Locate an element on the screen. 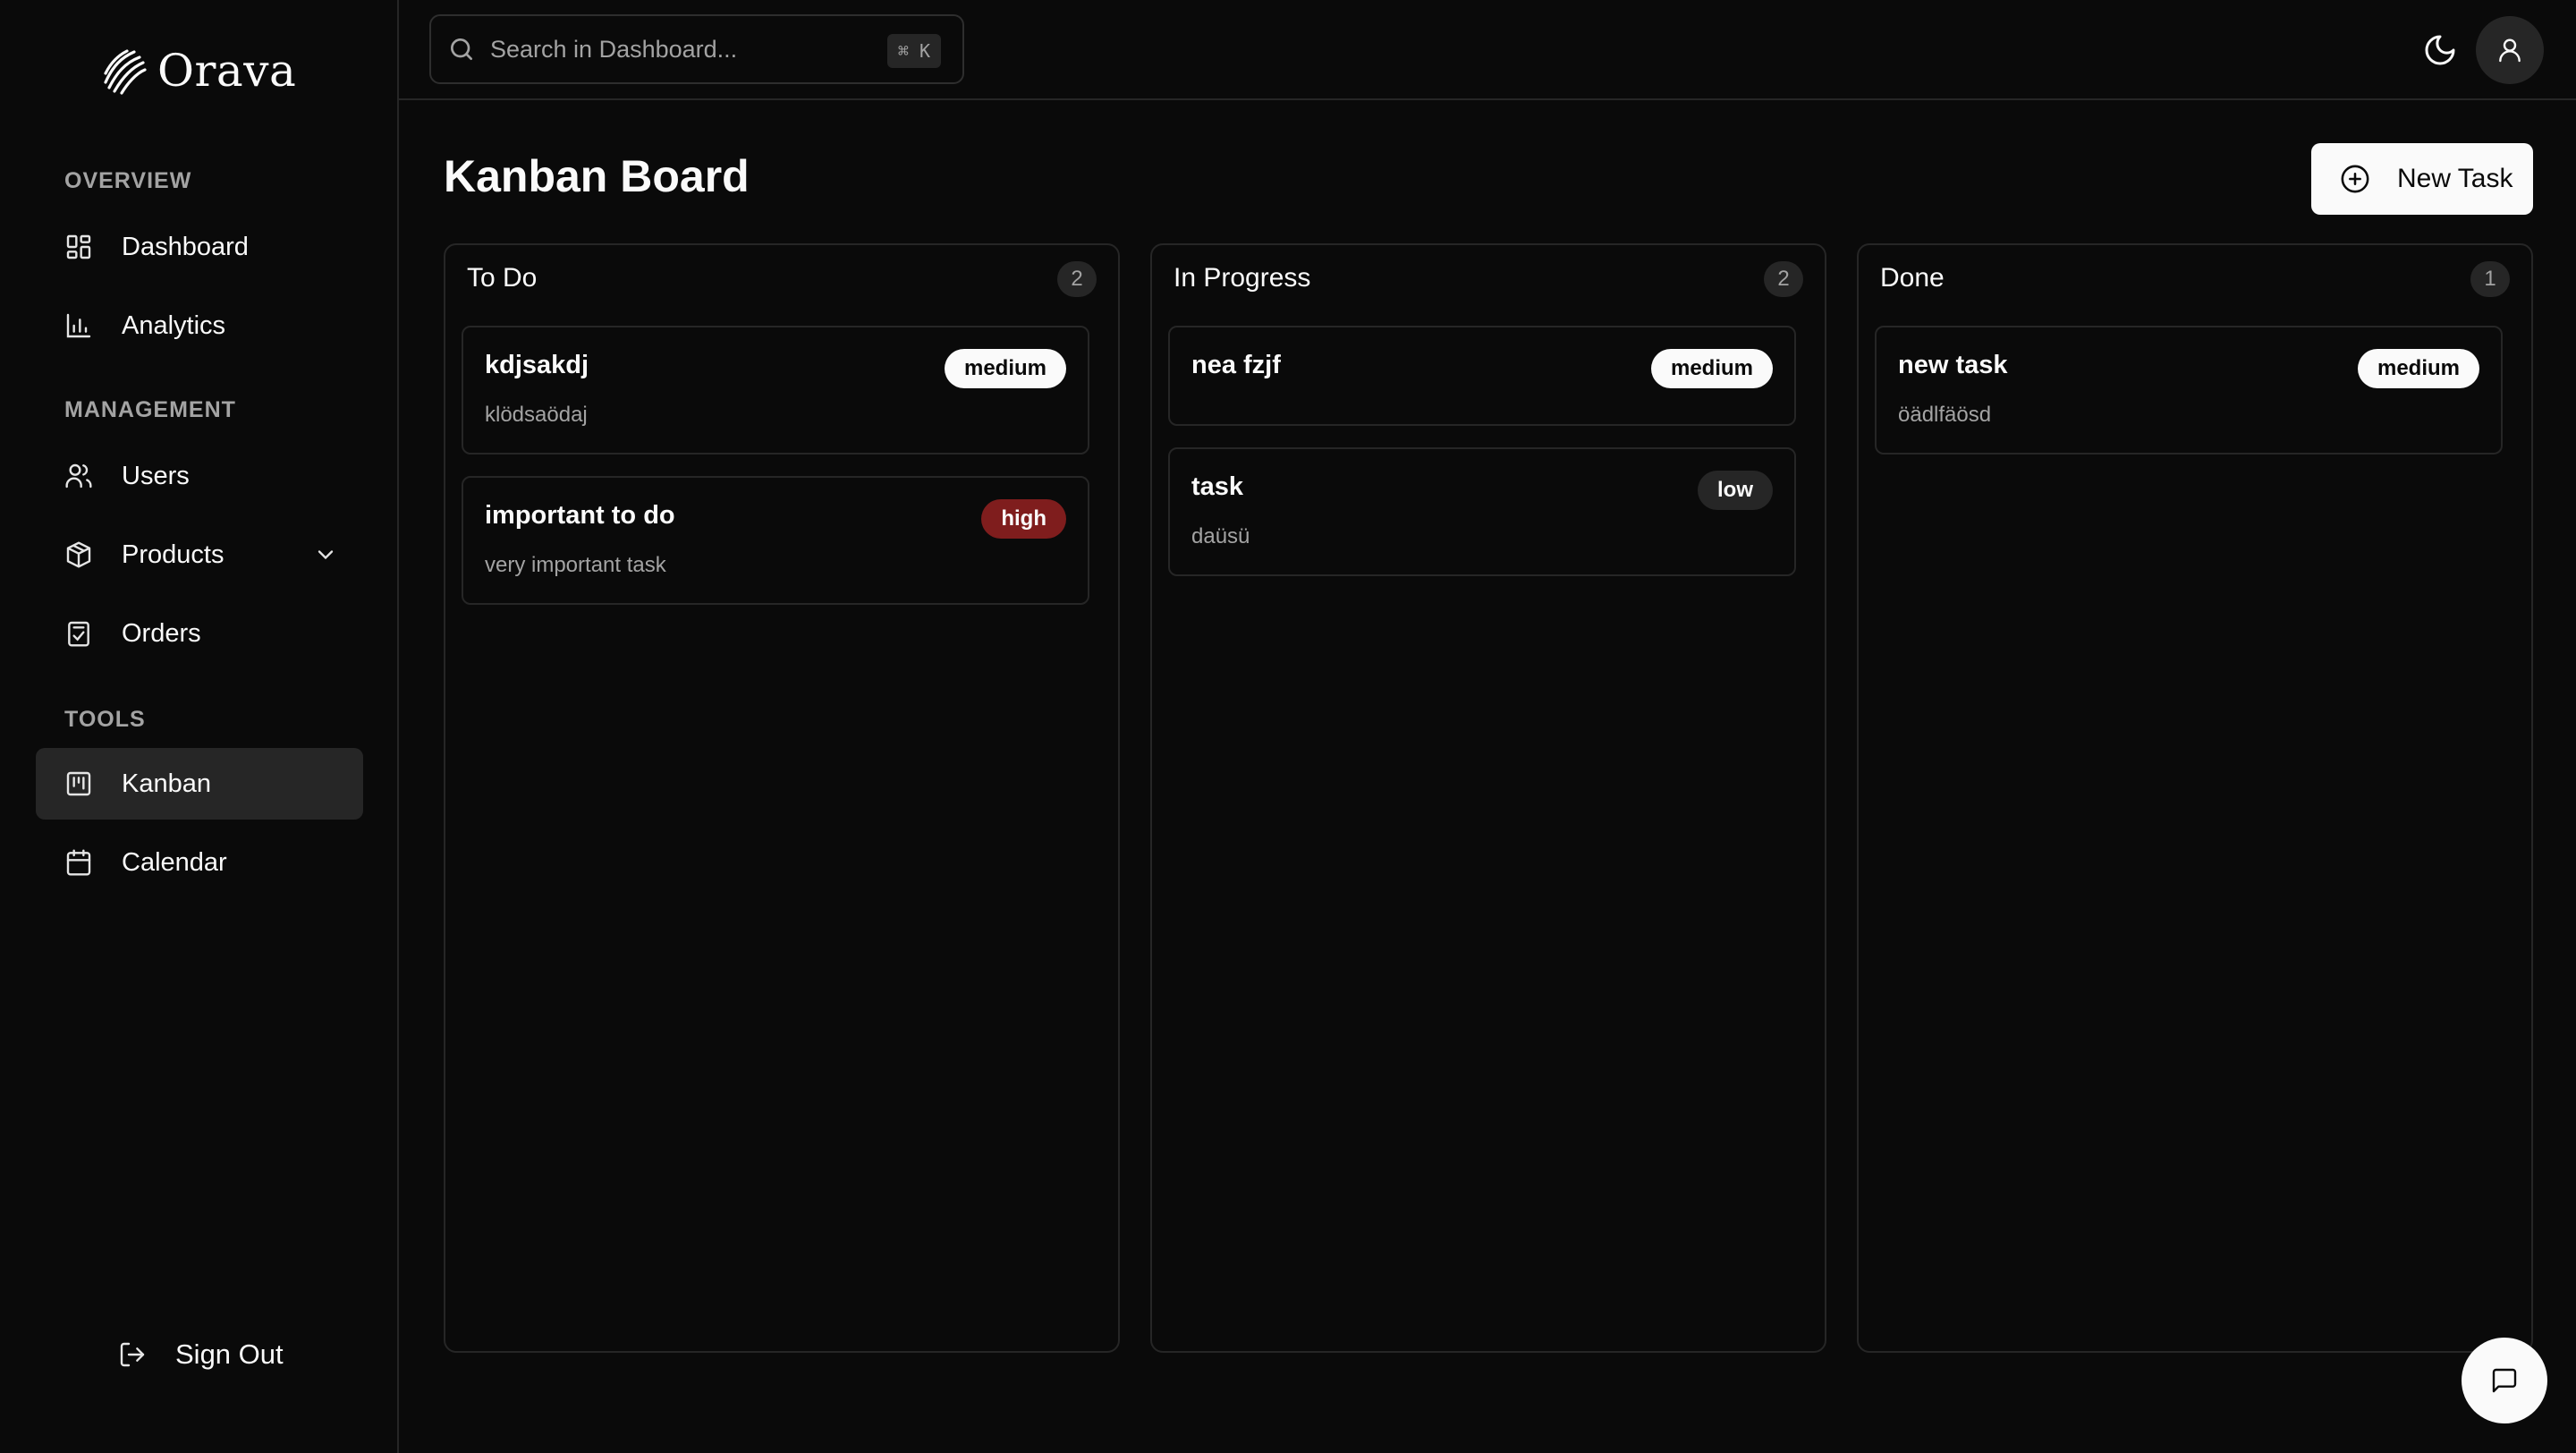 Image resolution: width=2576 pixels, height=1453 pixels. task-title: important to do is located at coordinates (580, 515).